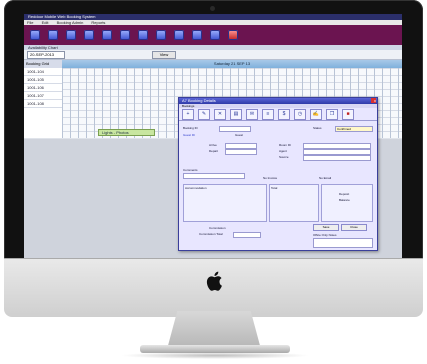  What do you see at coordinates (188, 114) in the screenshot?
I see `new-icon: +` at bounding box center [188, 114].